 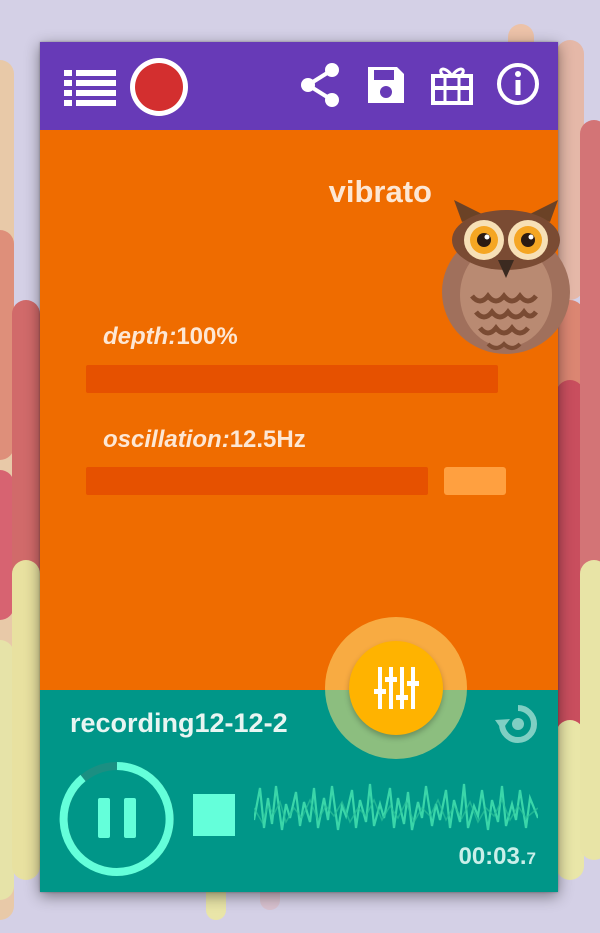 I want to click on pause-icon, so click(x=117, y=818).